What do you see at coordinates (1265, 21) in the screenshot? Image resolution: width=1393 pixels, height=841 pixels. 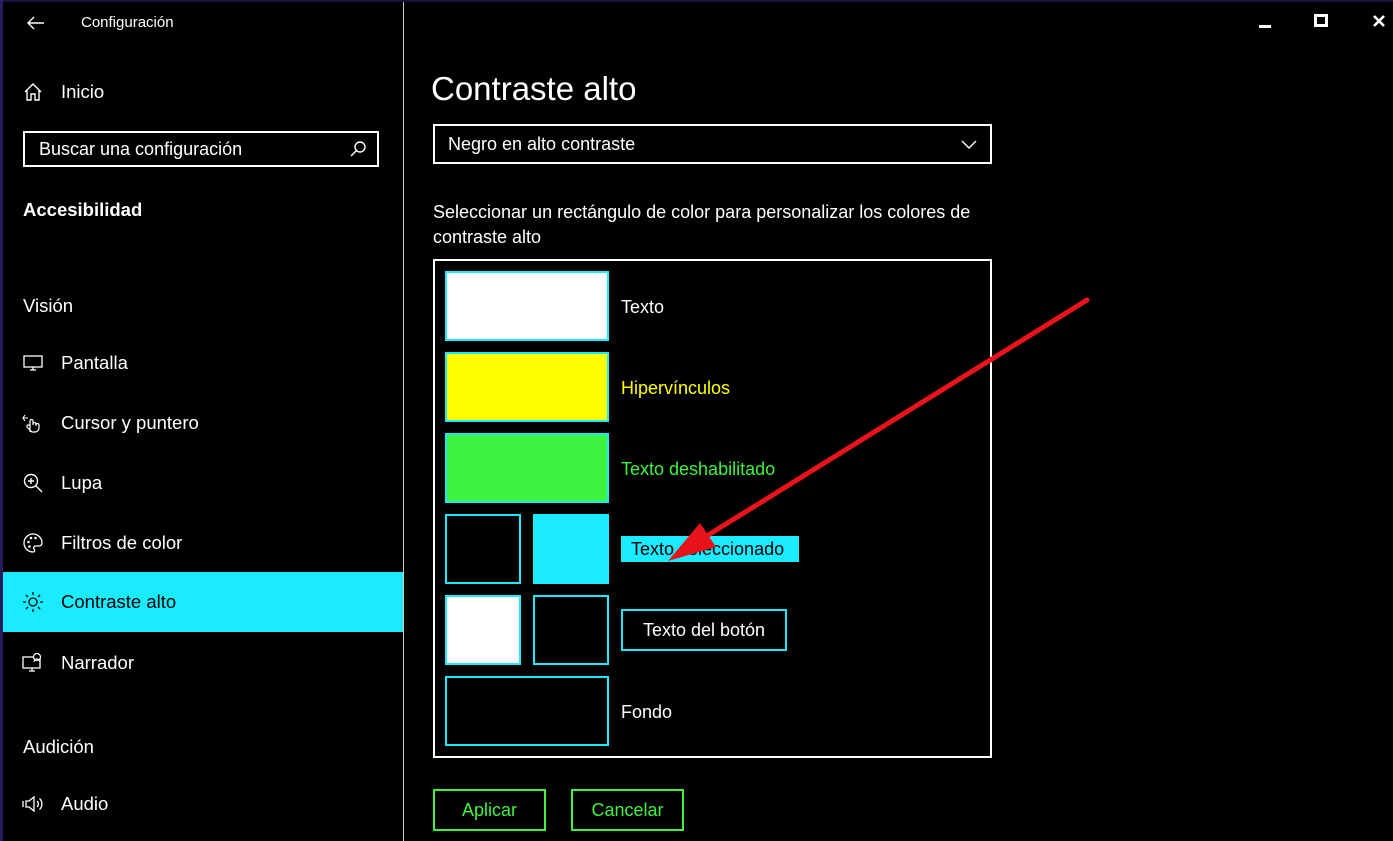 I see `minimize-button` at bounding box center [1265, 21].